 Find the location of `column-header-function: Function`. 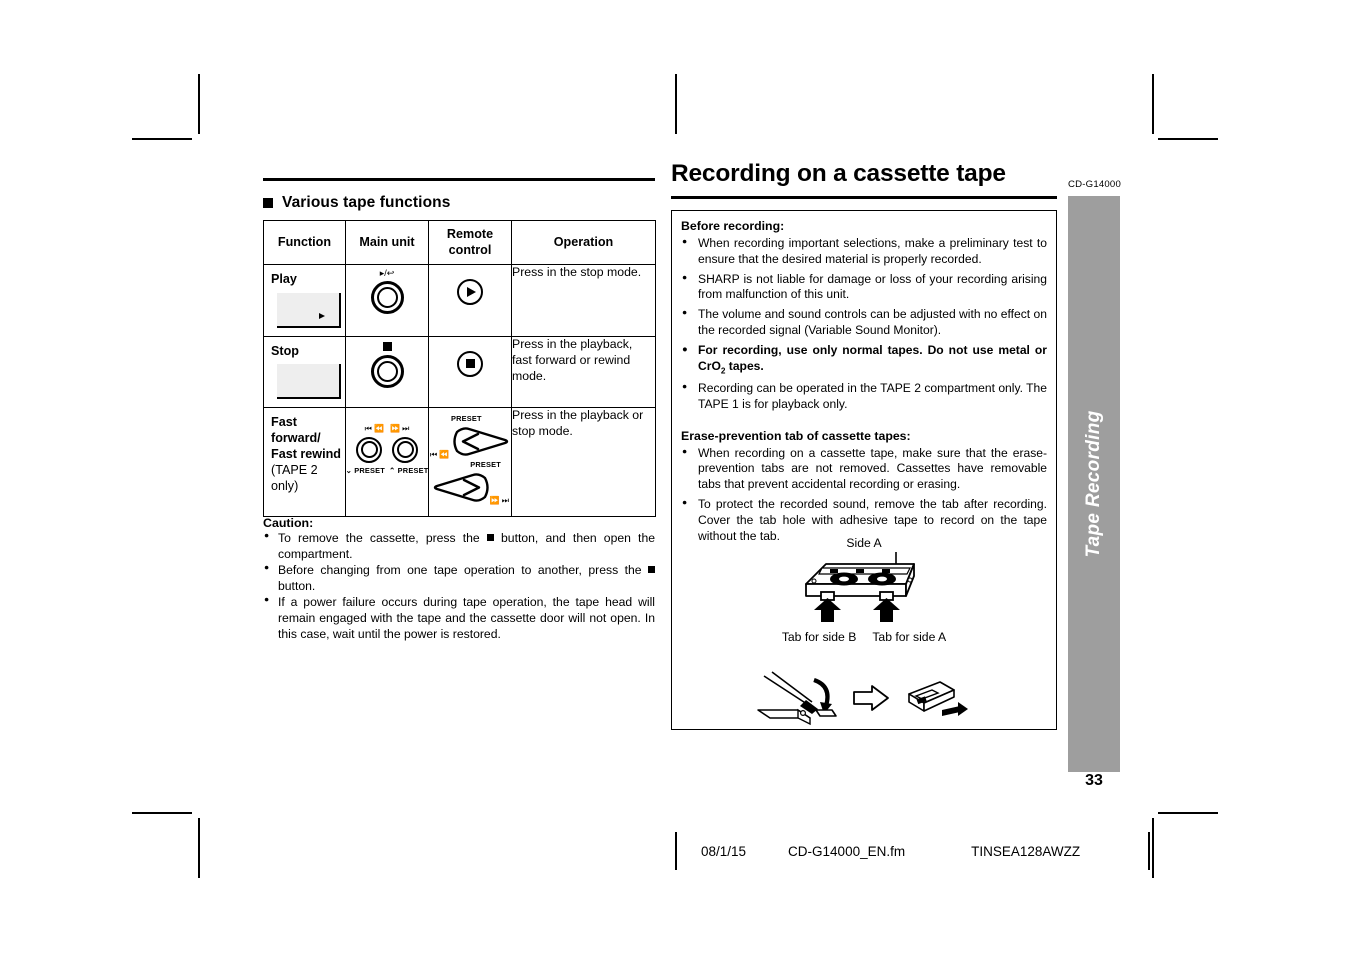

column-header-function: Function is located at coordinates (304, 242).